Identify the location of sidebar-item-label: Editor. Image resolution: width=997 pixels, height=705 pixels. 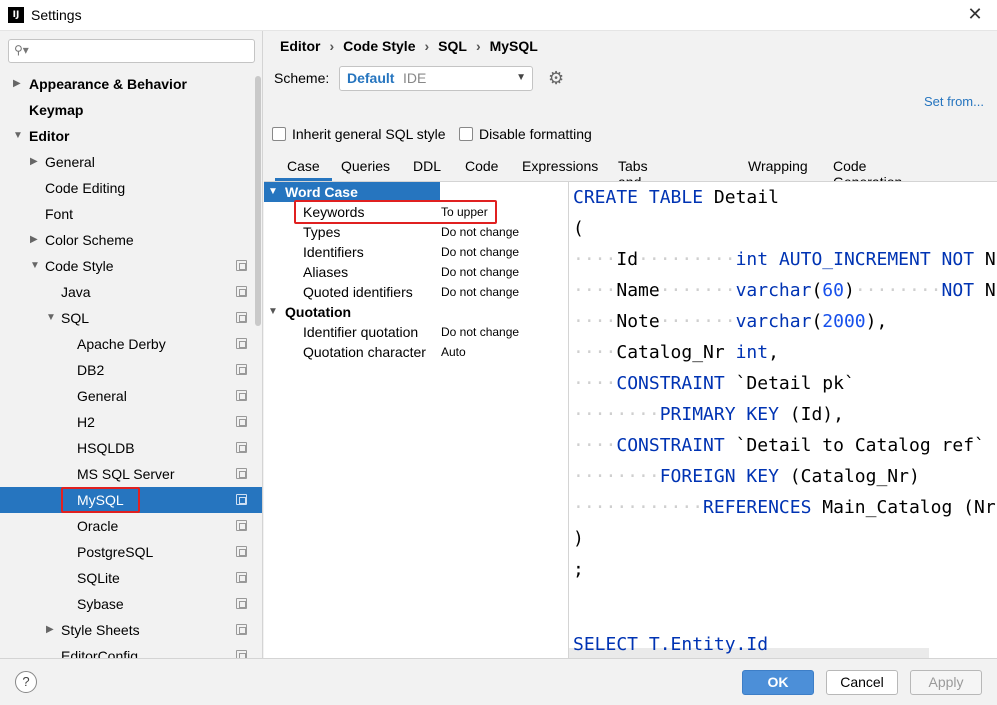
(49, 136).